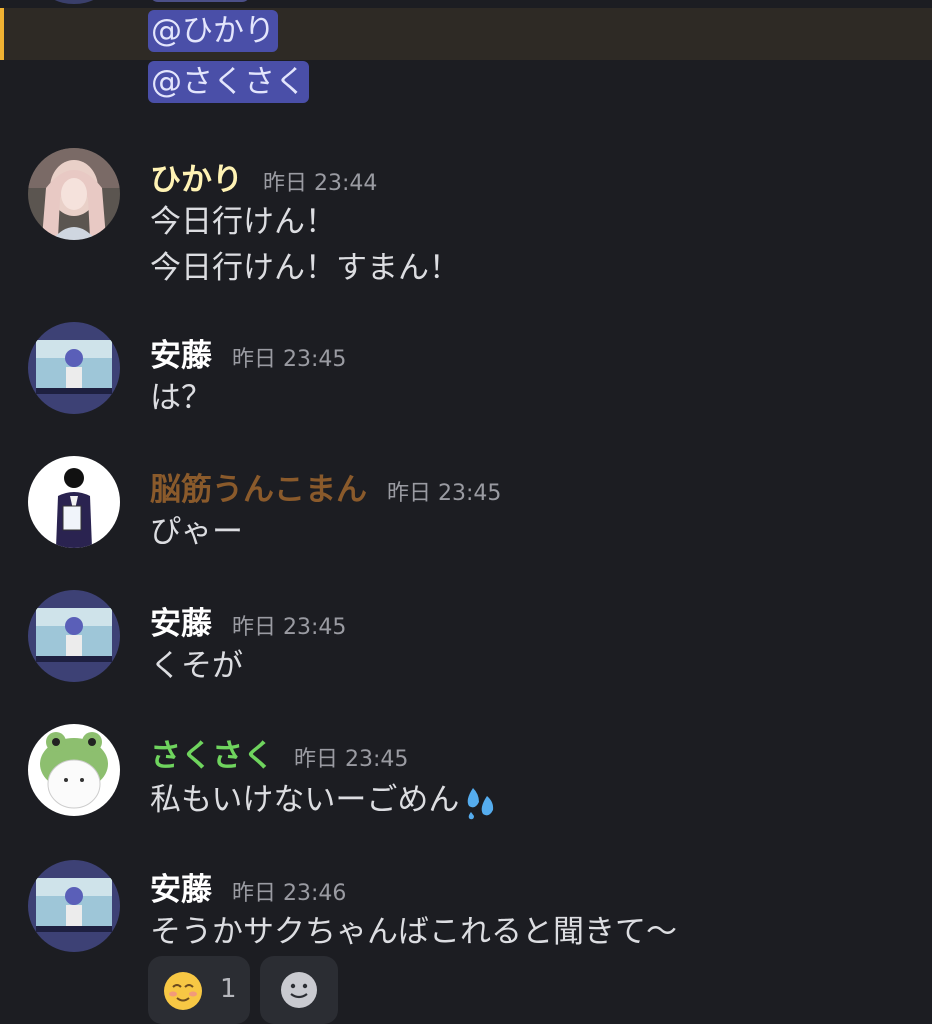 This screenshot has height=1024, width=932. I want to click on message-text: そうかサクちゃんばこれると聞きて〜, so click(413, 932).